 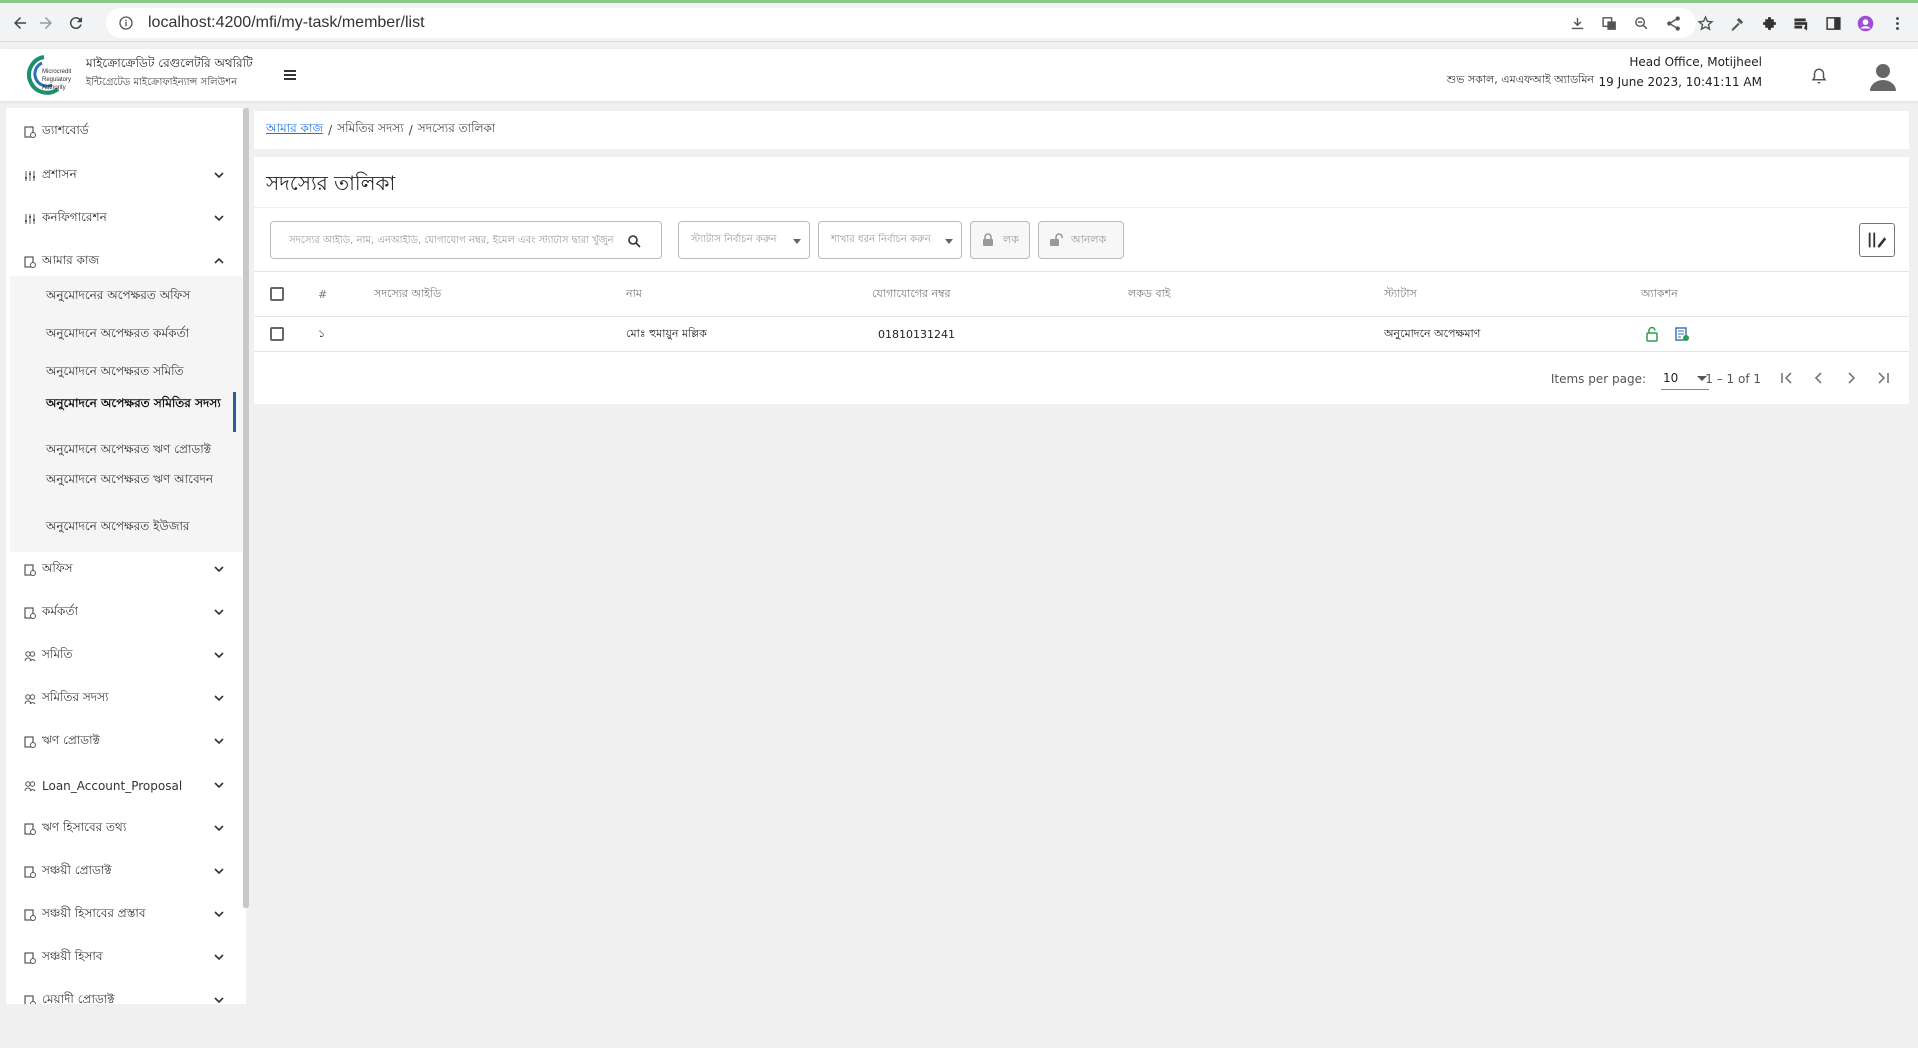 I want to click on row-index: ১, so click(x=322, y=333).